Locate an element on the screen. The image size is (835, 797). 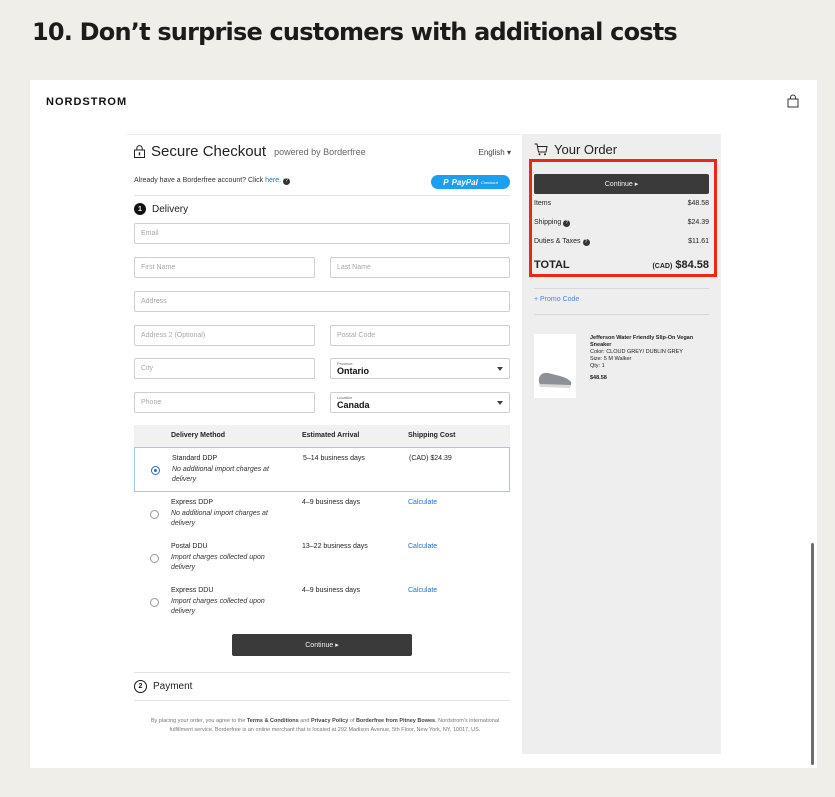
location-select: Location Canada is located at coordinates (420, 402).